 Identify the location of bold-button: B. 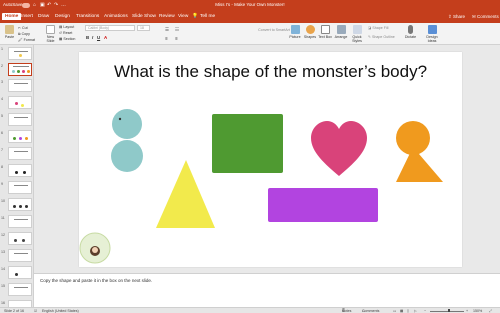
(87, 37).